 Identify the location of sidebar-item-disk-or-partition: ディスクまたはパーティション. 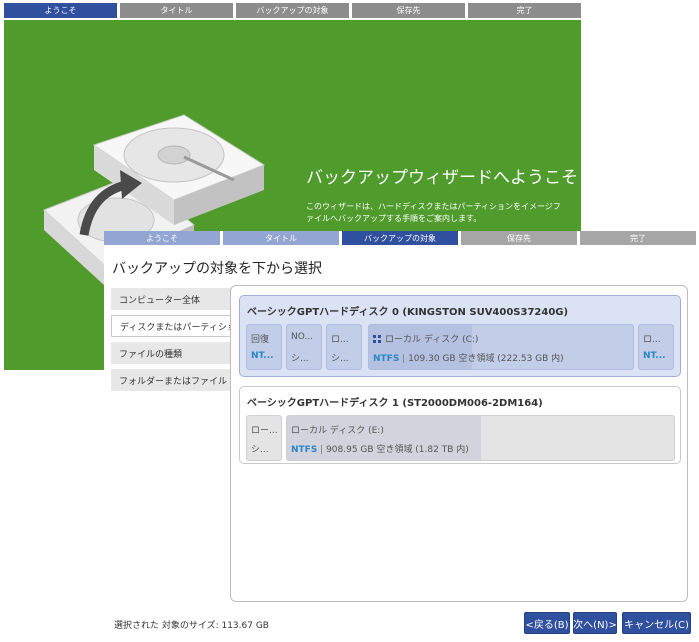
(178, 326).